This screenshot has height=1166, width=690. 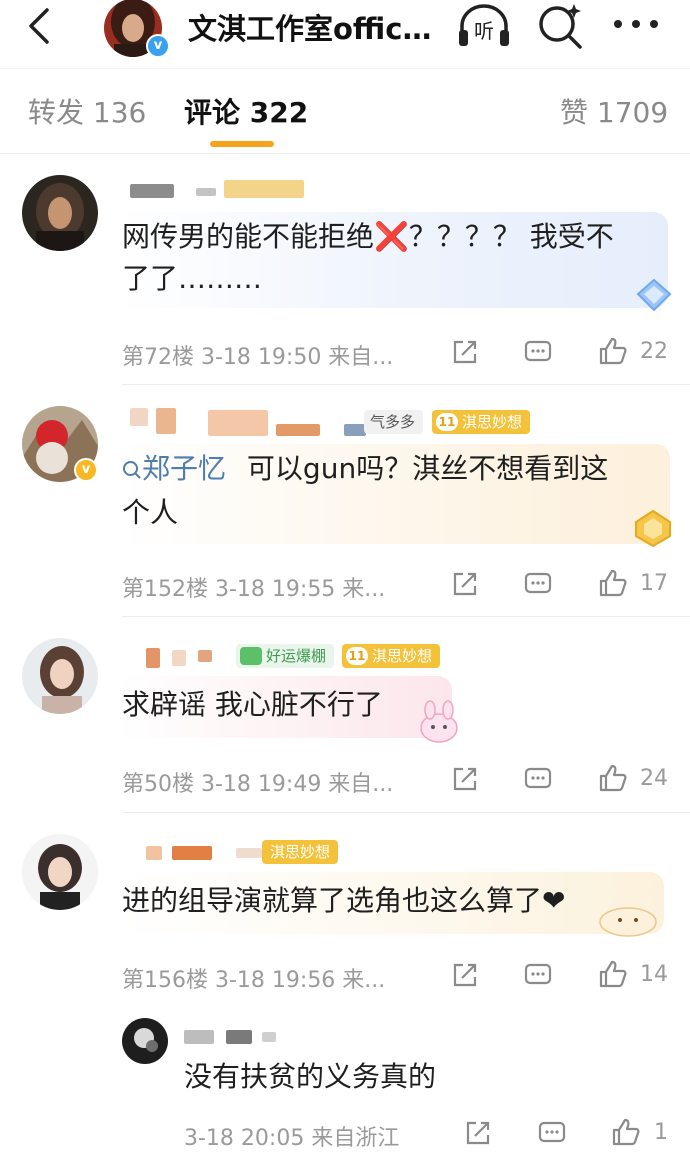 What do you see at coordinates (628, 922) in the screenshot?
I see `bun-sticker-icon` at bounding box center [628, 922].